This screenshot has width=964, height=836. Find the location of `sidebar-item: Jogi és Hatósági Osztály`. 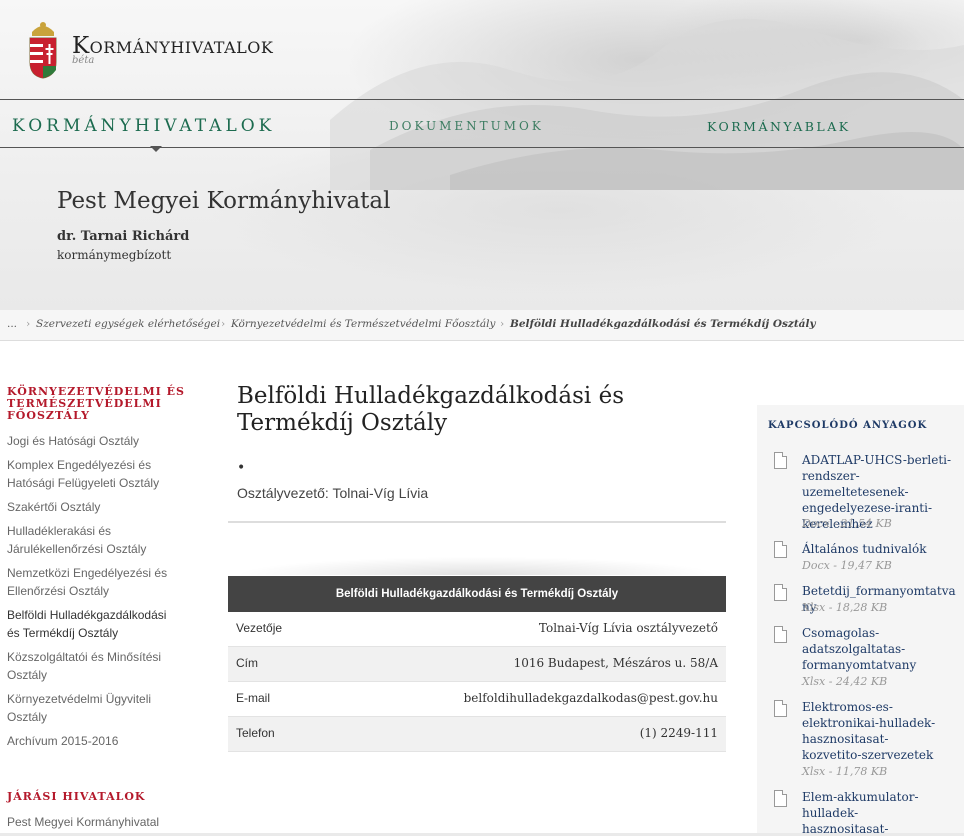

sidebar-item: Jogi és Hatósági Osztály is located at coordinates (94, 441).